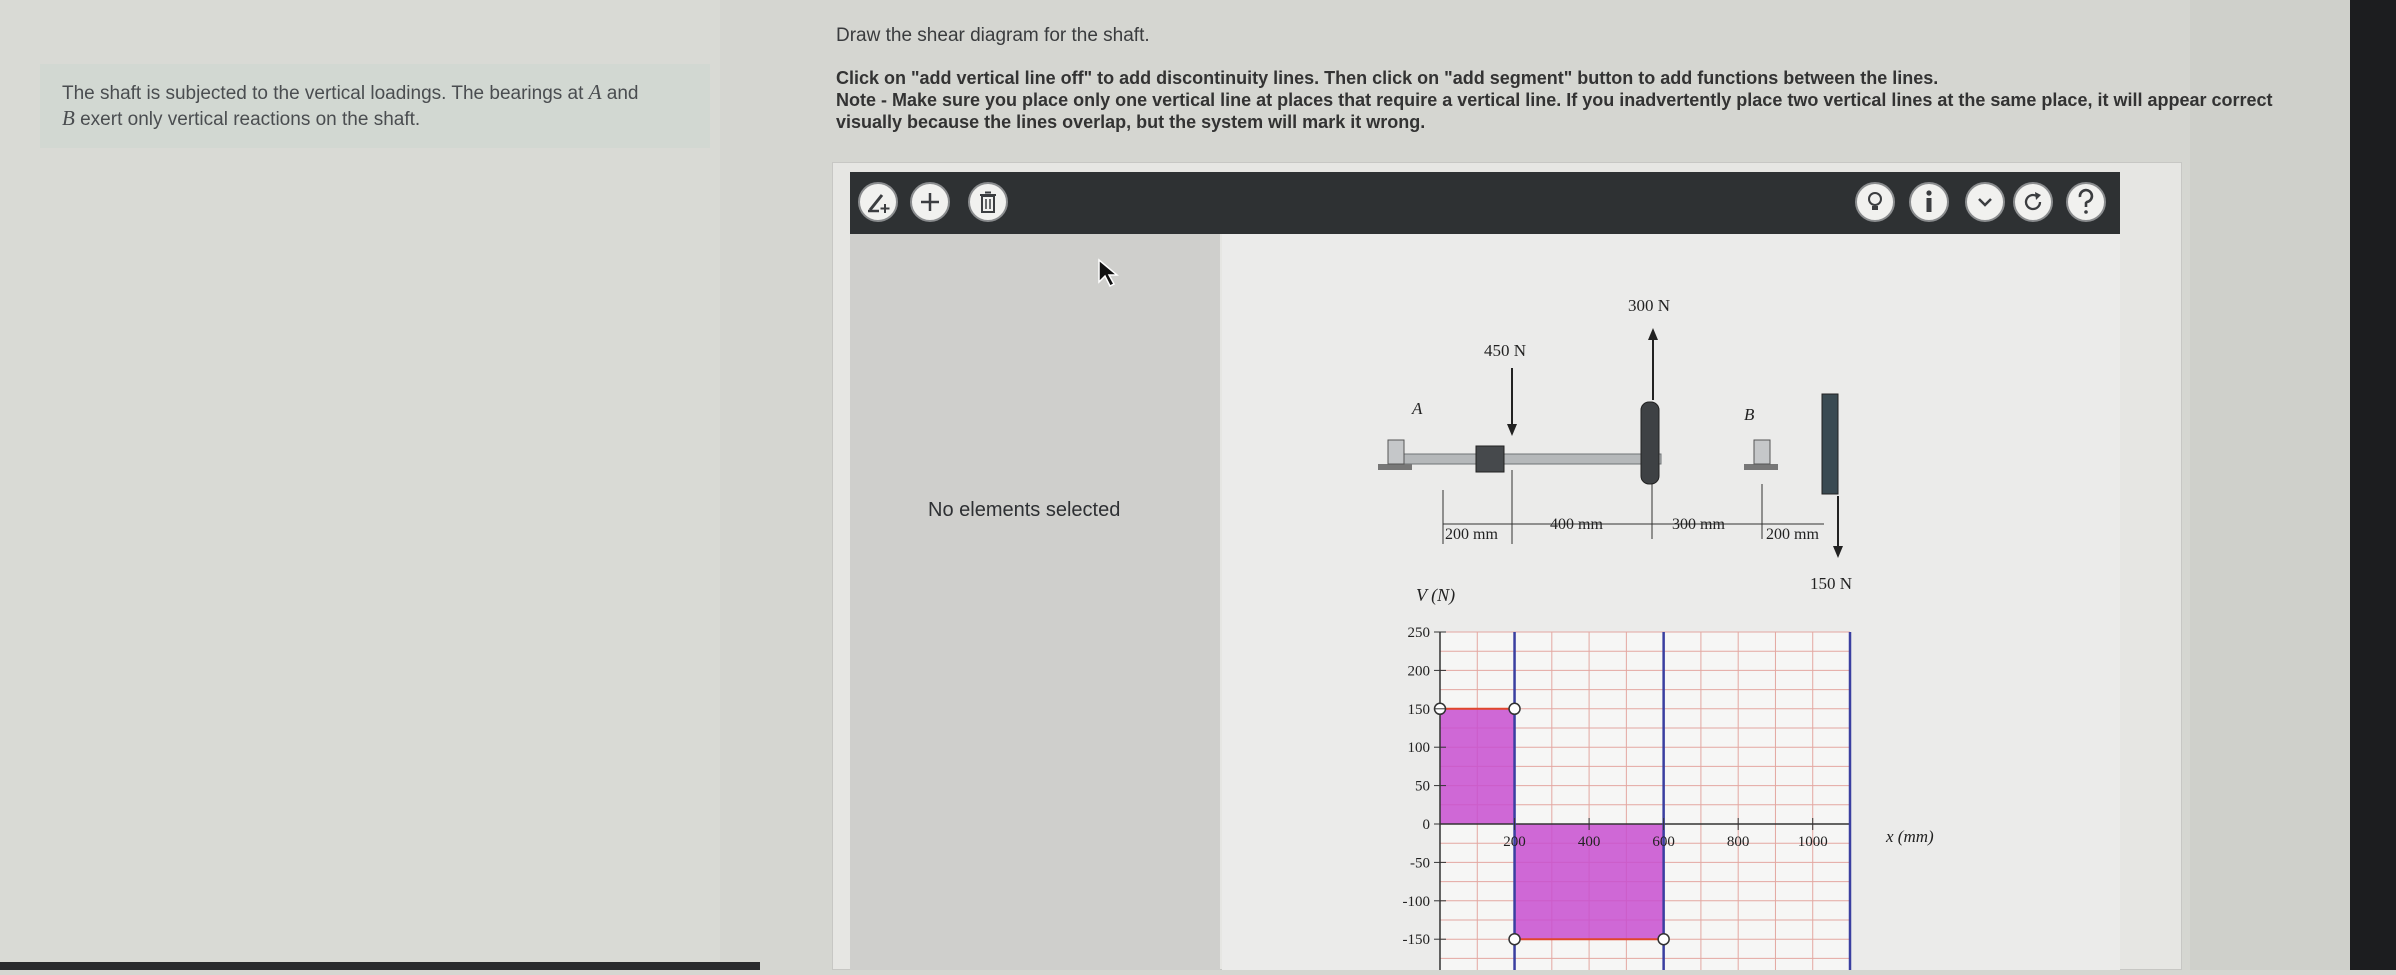 This screenshot has height=975, width=2396. Describe the element at coordinates (68, 118) in the screenshot. I see `bearing-b-var: B` at that location.